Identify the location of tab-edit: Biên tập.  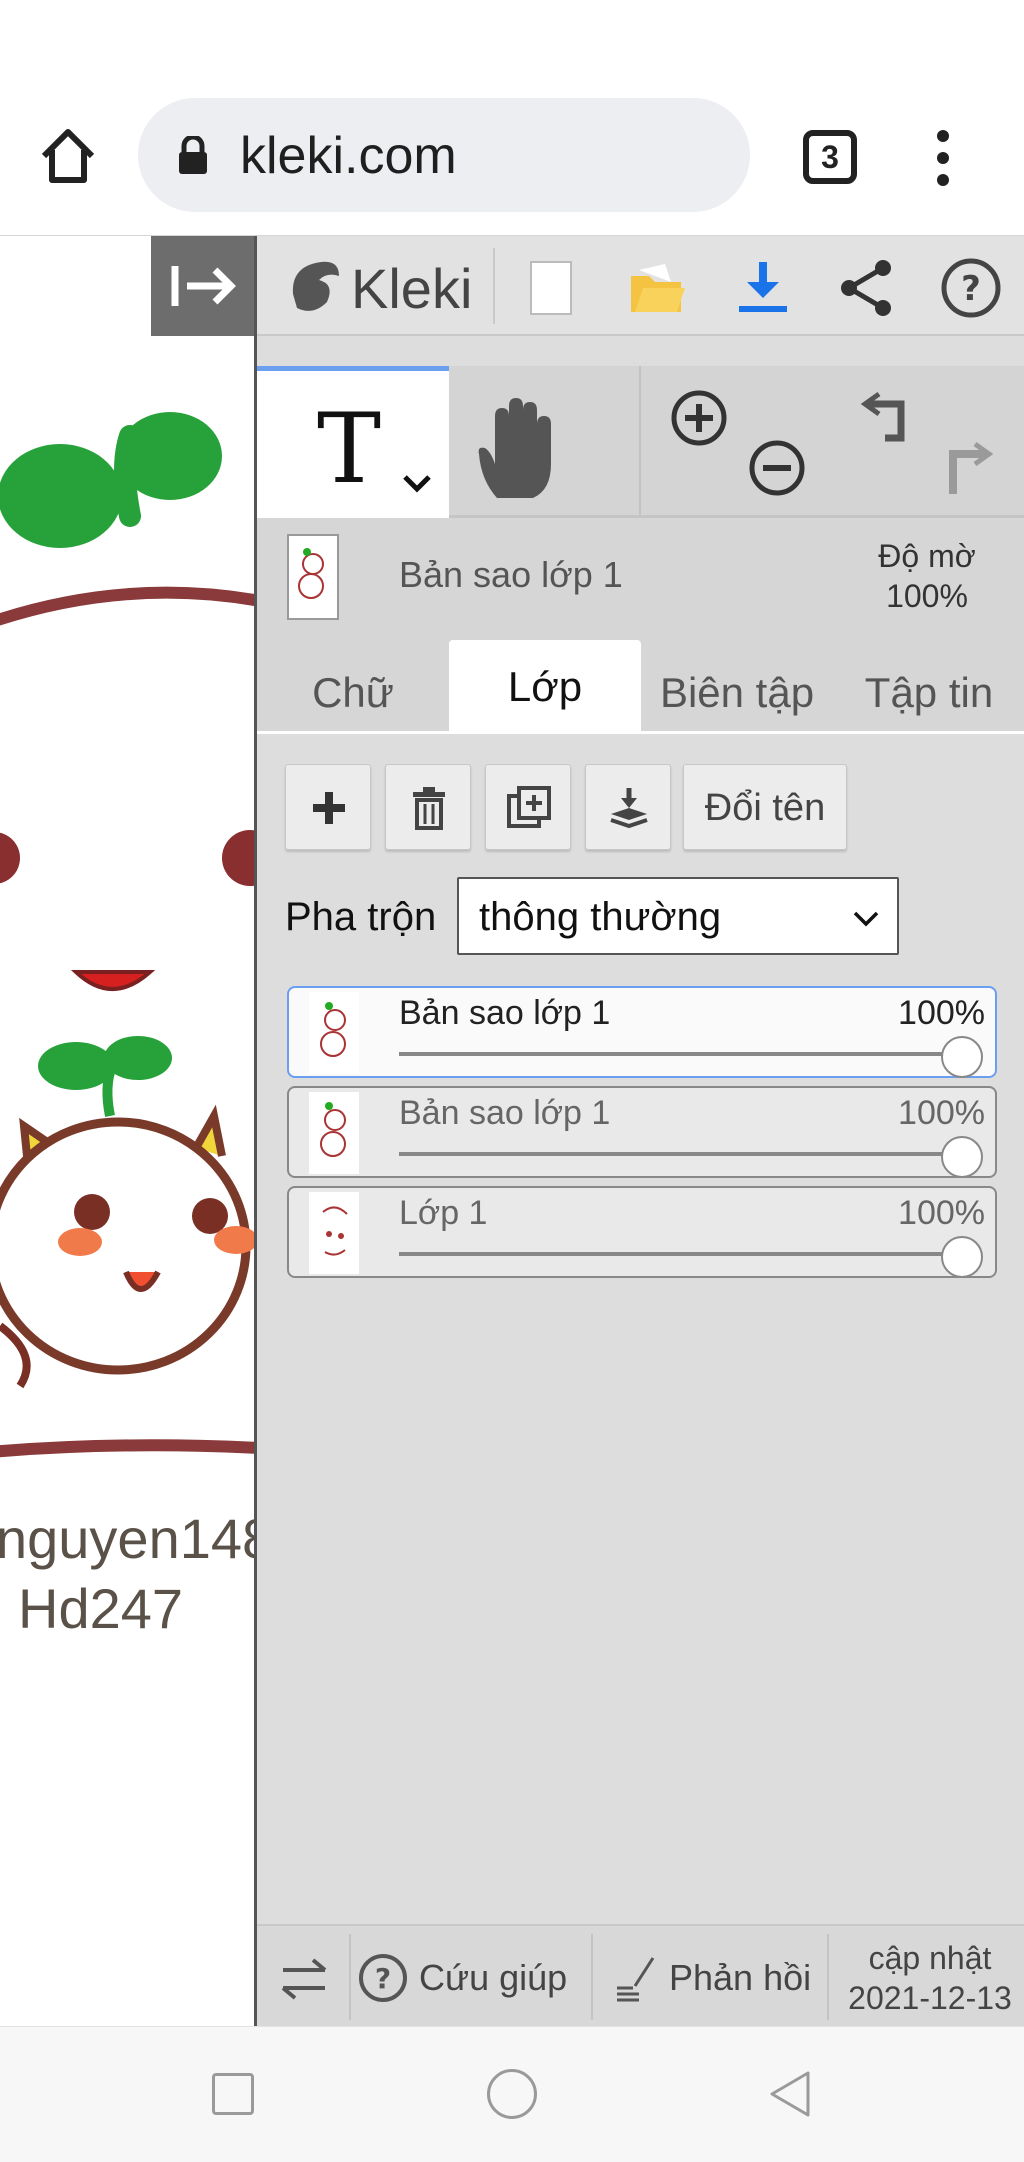
(737, 693).